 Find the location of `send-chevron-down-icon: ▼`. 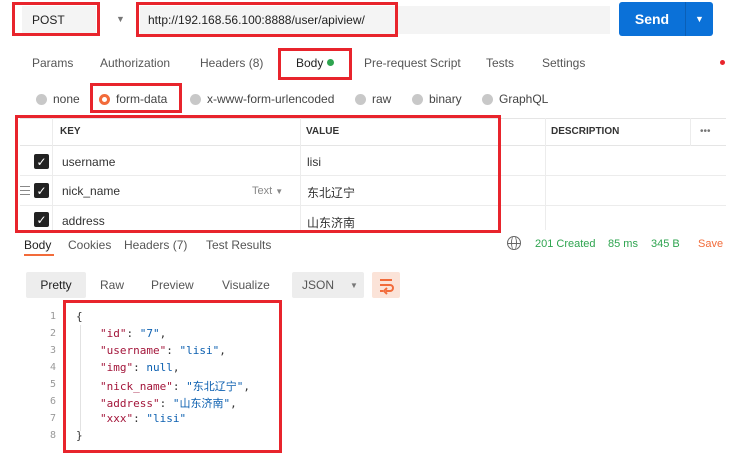

send-chevron-down-icon: ▼ is located at coordinates (699, 19).